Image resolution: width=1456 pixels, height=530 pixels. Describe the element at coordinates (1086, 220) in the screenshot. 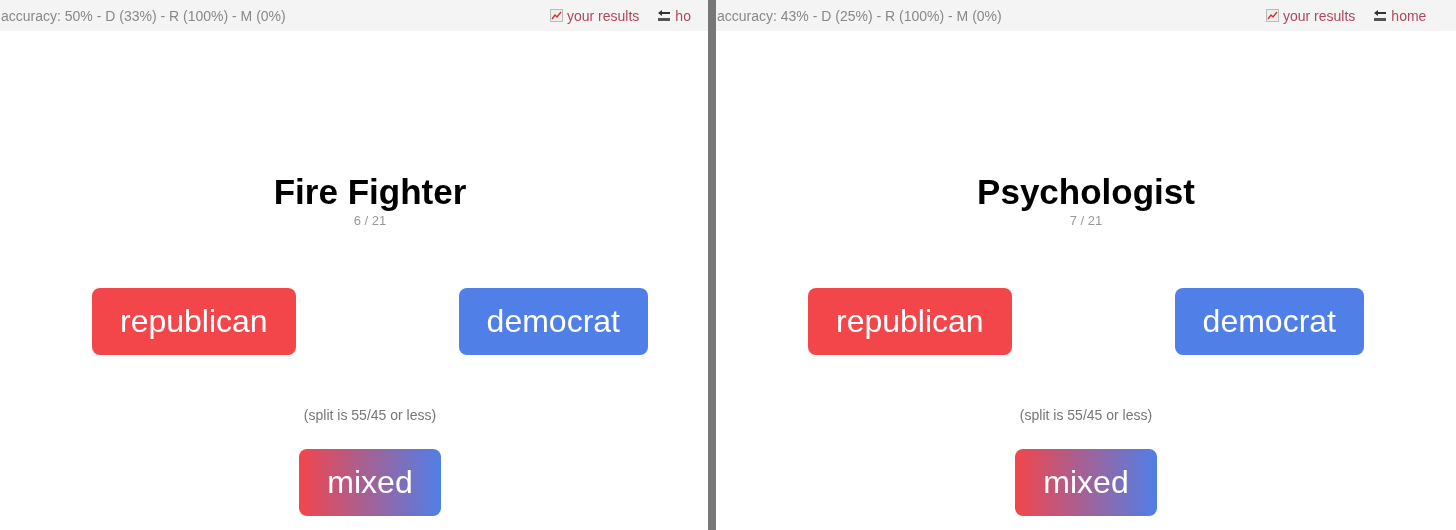

I see `progress-counter: 7 / 21` at that location.